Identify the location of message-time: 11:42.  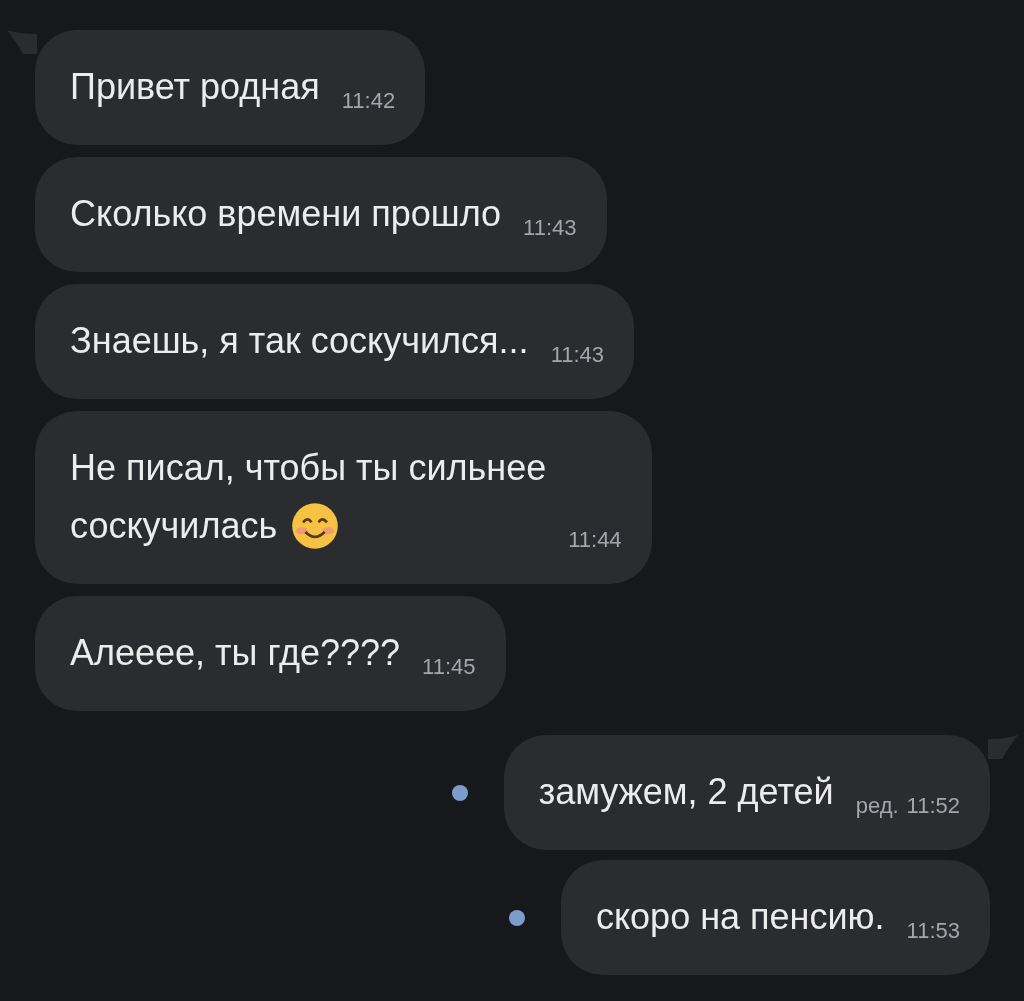
(368, 101).